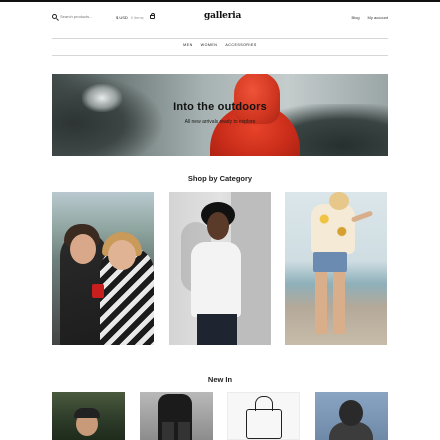 The image size is (440, 440). I want to click on site-header: $ USD 0 items galleria Blog My account, so click(220, 19).